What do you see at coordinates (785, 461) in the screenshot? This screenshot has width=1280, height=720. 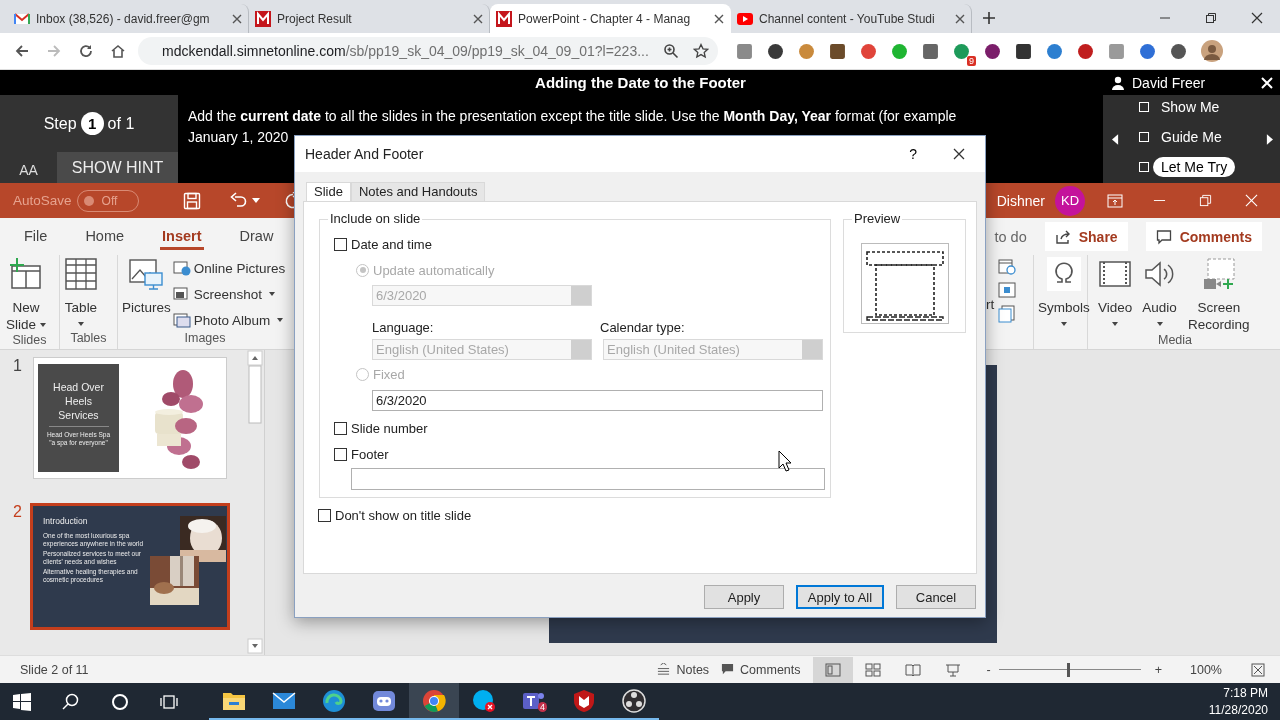 I see `pointer-icon` at bounding box center [785, 461].